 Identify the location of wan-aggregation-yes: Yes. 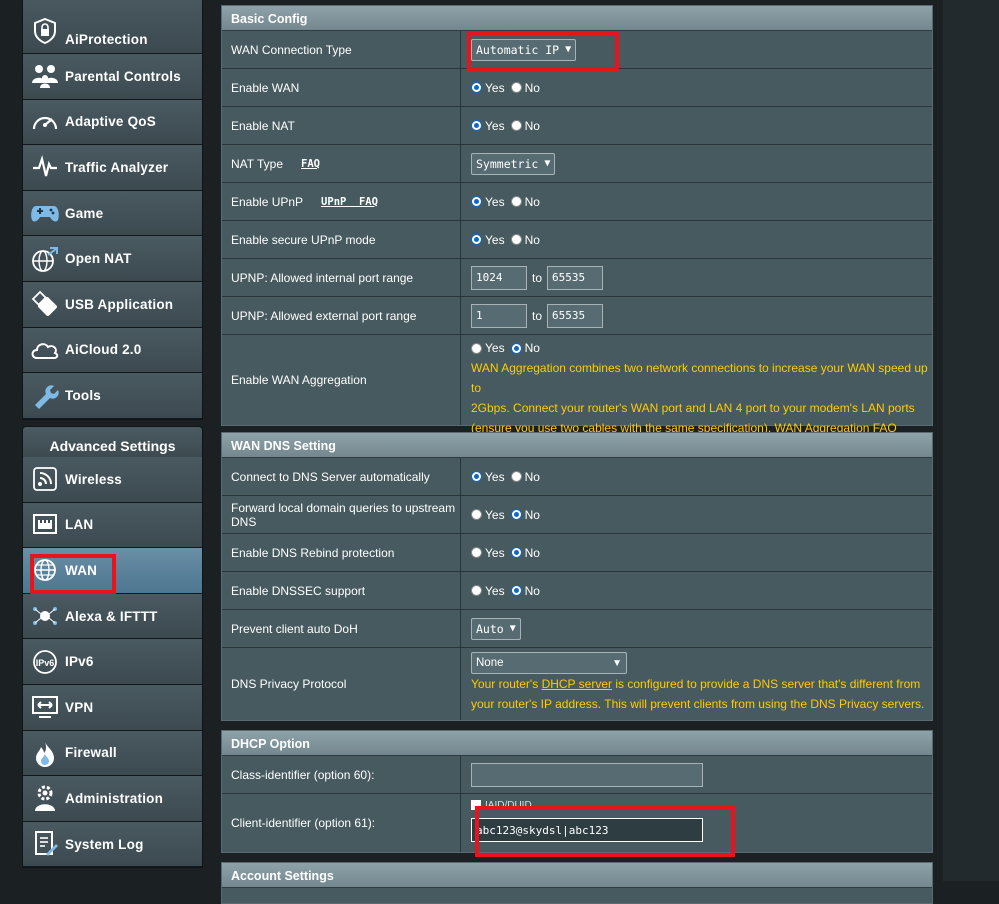
(488, 348).